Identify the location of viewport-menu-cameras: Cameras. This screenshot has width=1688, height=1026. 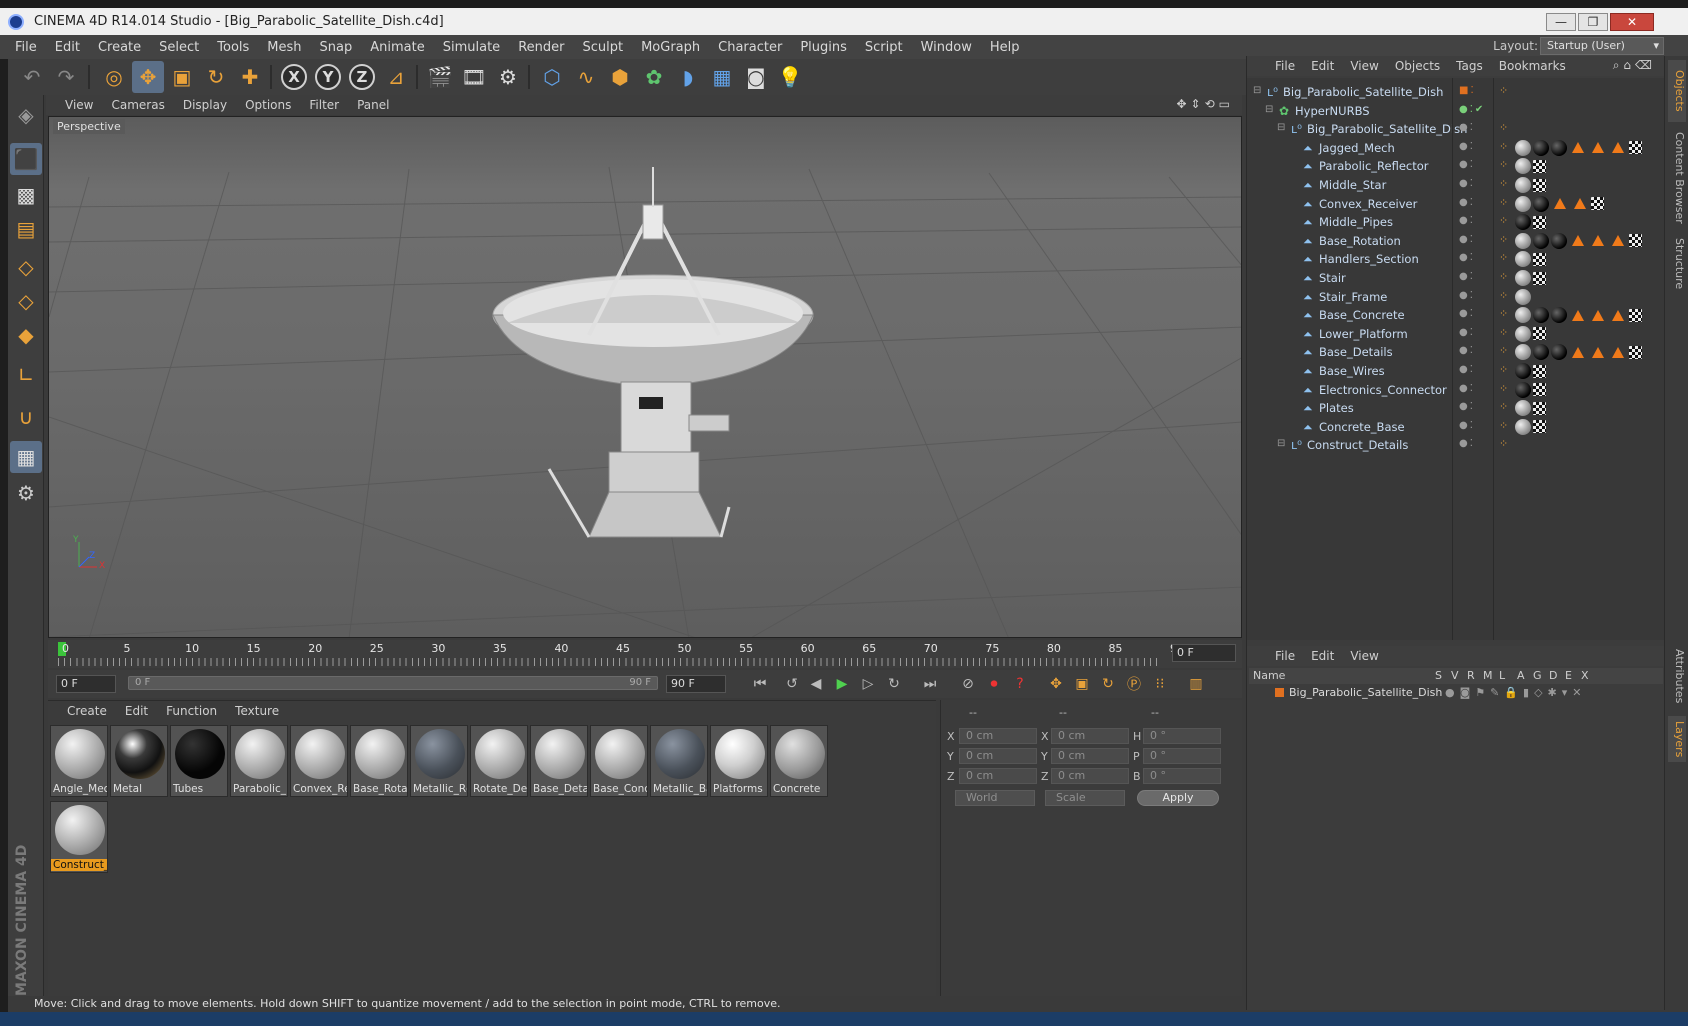
(137, 105).